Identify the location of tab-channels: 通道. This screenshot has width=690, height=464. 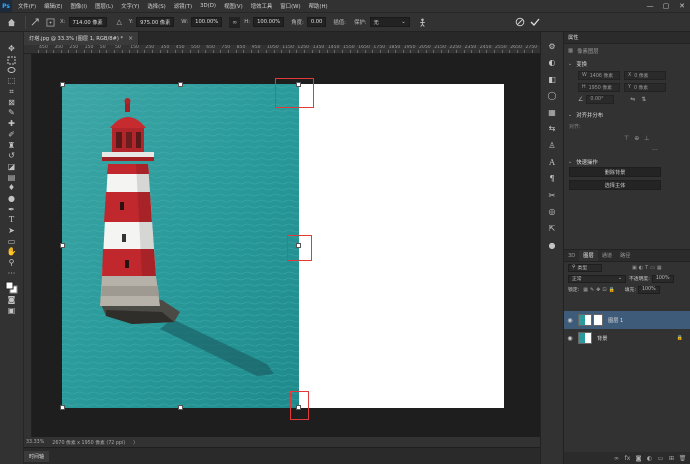
(607, 255).